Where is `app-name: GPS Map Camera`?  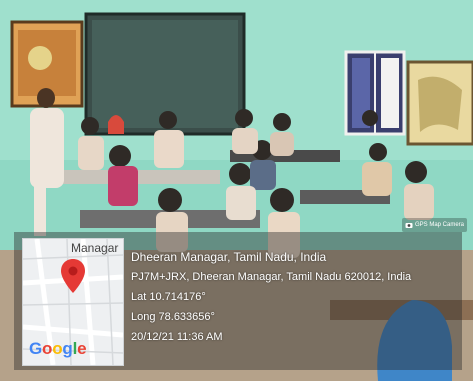 app-name: GPS Map Camera is located at coordinates (440, 225).